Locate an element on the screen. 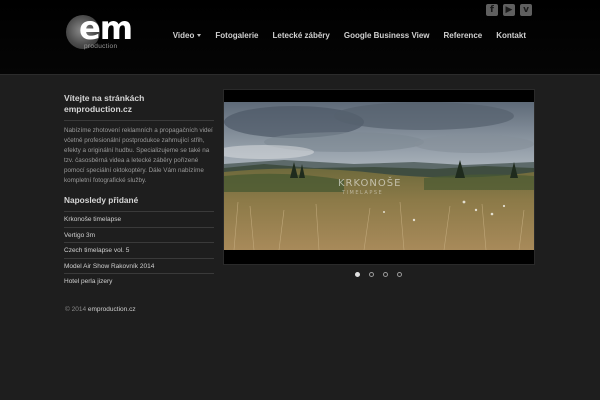  recent-item: Vertigo 3m is located at coordinates (139, 234).